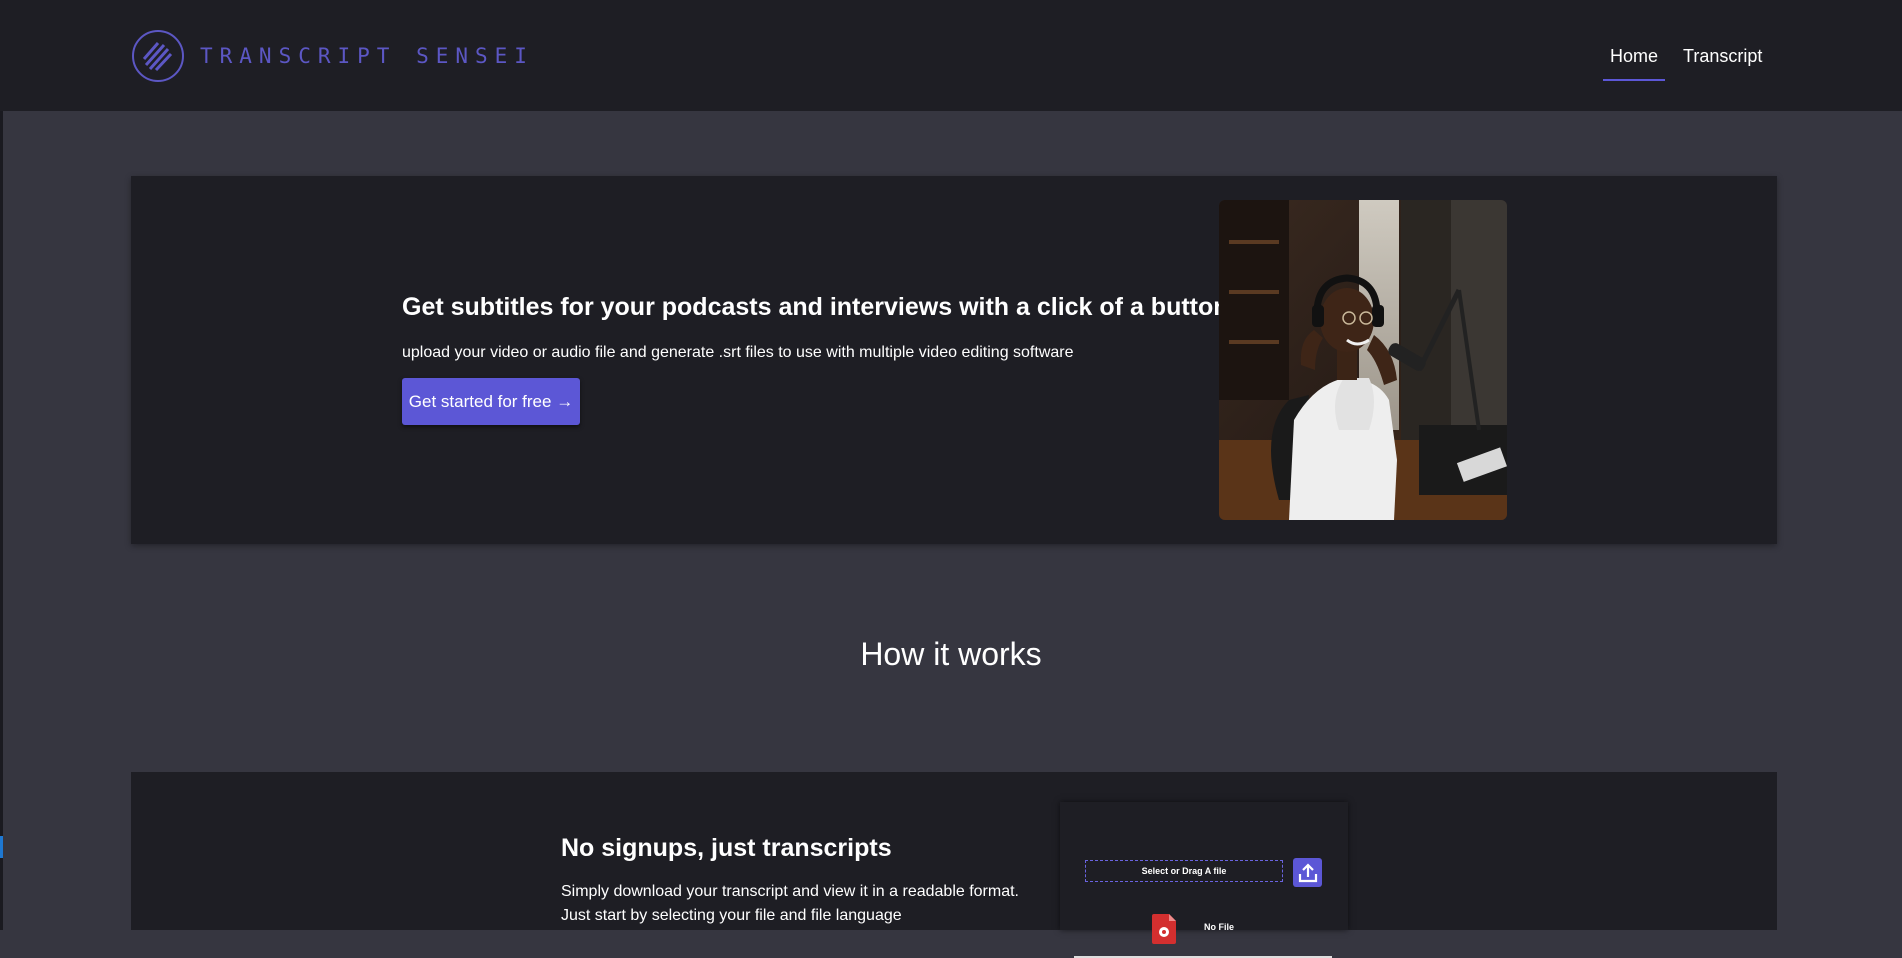 This screenshot has width=1902, height=958. I want to click on upload-button, so click(1307, 872).